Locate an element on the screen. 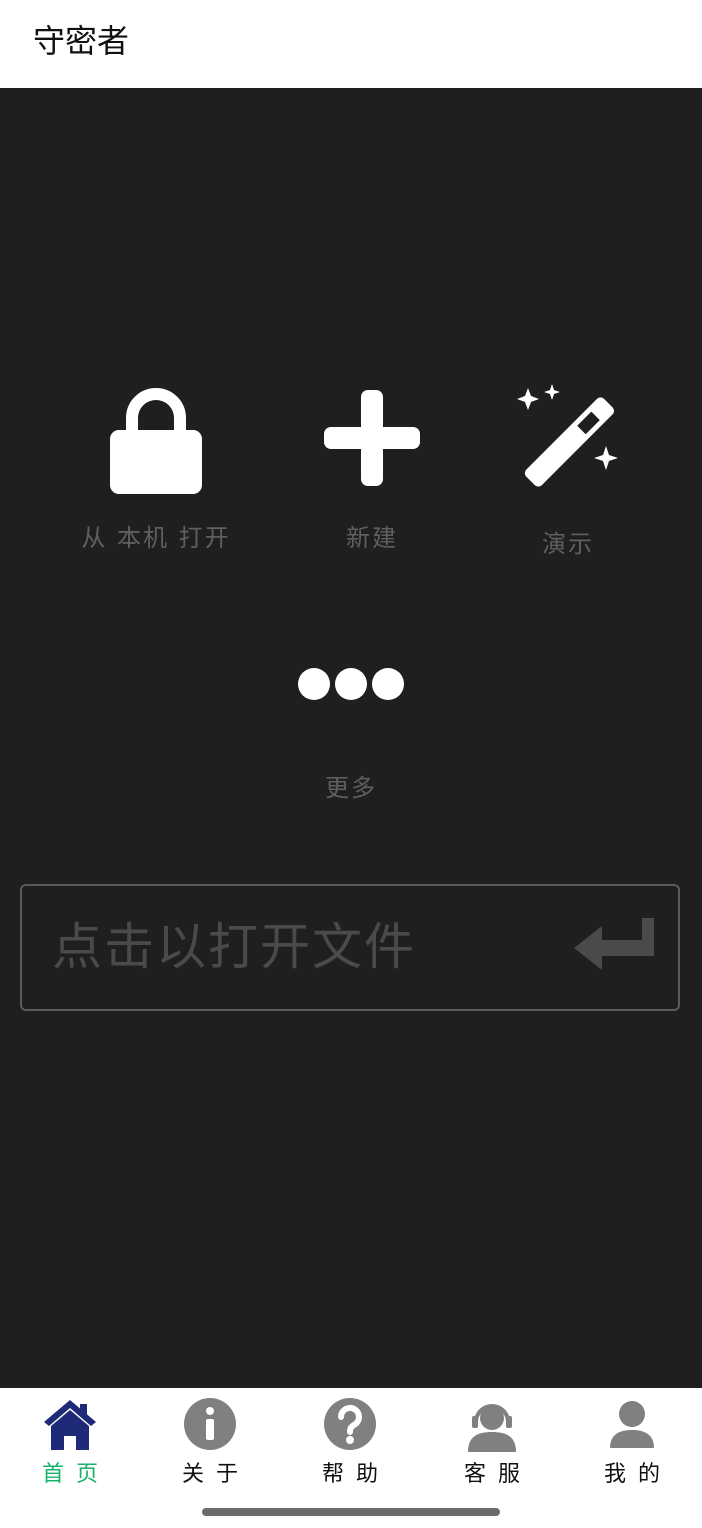 The image size is (702, 1528). tab-mine: 我的 is located at coordinates (632, 1442).